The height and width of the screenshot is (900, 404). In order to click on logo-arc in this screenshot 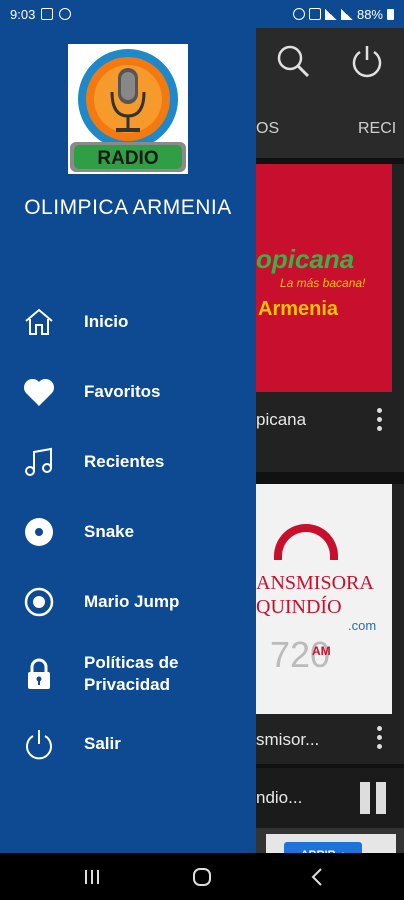, I will do `click(306, 542)`.